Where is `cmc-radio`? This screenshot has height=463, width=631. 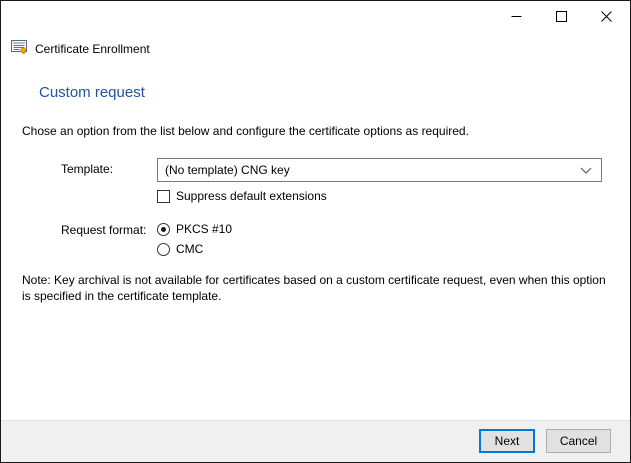
cmc-radio is located at coordinates (163, 249).